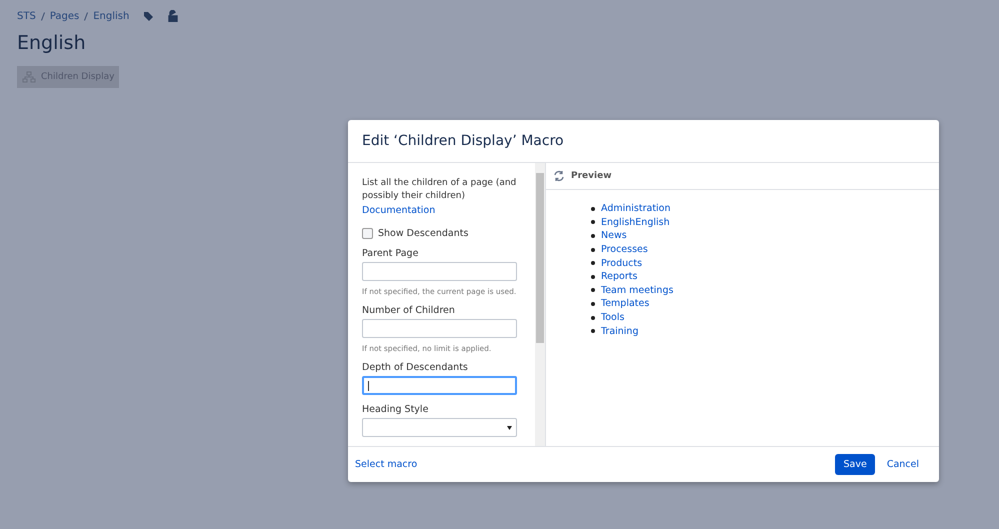 The width and height of the screenshot is (999, 529). Describe the element at coordinates (636, 208) in the screenshot. I see `child-page-link: Administration` at that location.